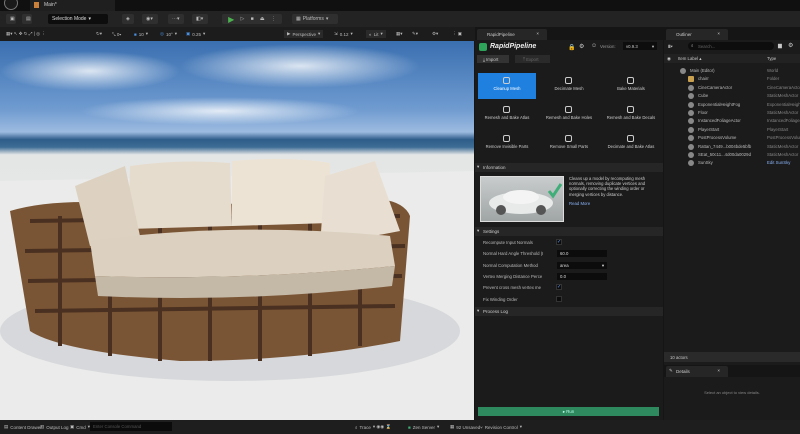 The image size is (800, 434). I want to click on item-type: StaticMeshActor, so click(783, 154).